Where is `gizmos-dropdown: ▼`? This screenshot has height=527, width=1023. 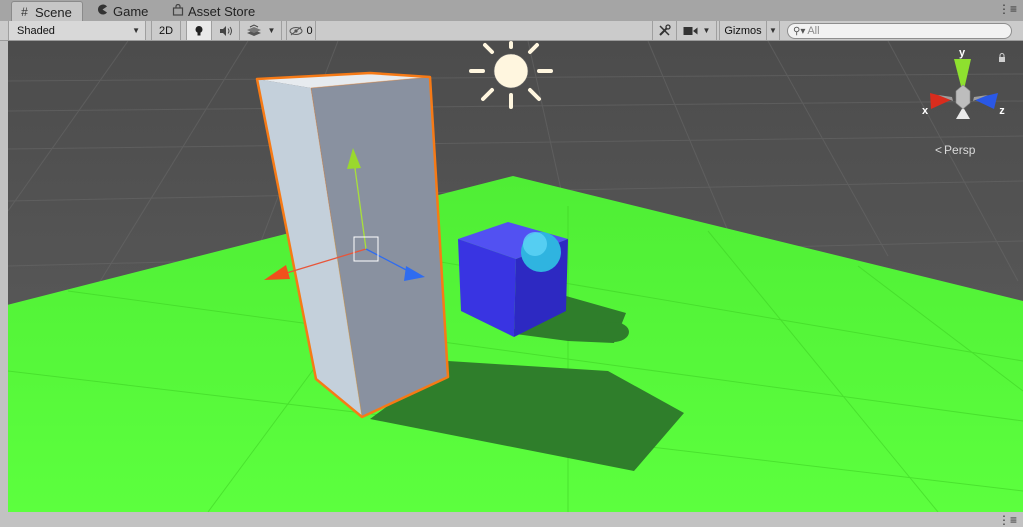
gizmos-dropdown: ▼ is located at coordinates (773, 30).